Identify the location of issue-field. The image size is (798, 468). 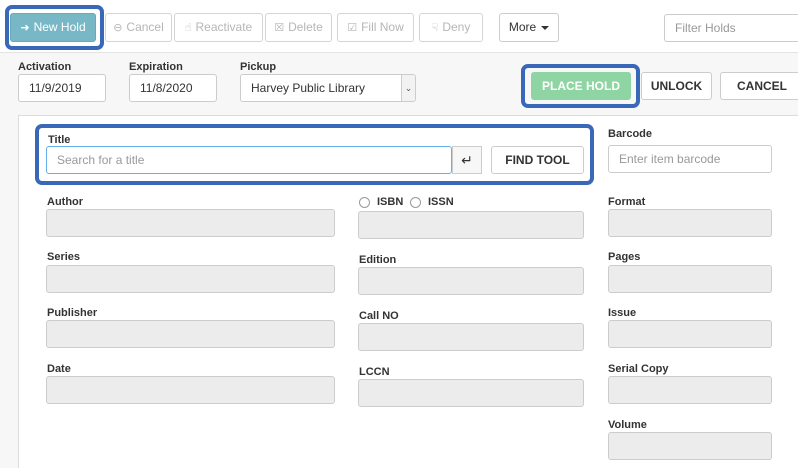
(690, 334).